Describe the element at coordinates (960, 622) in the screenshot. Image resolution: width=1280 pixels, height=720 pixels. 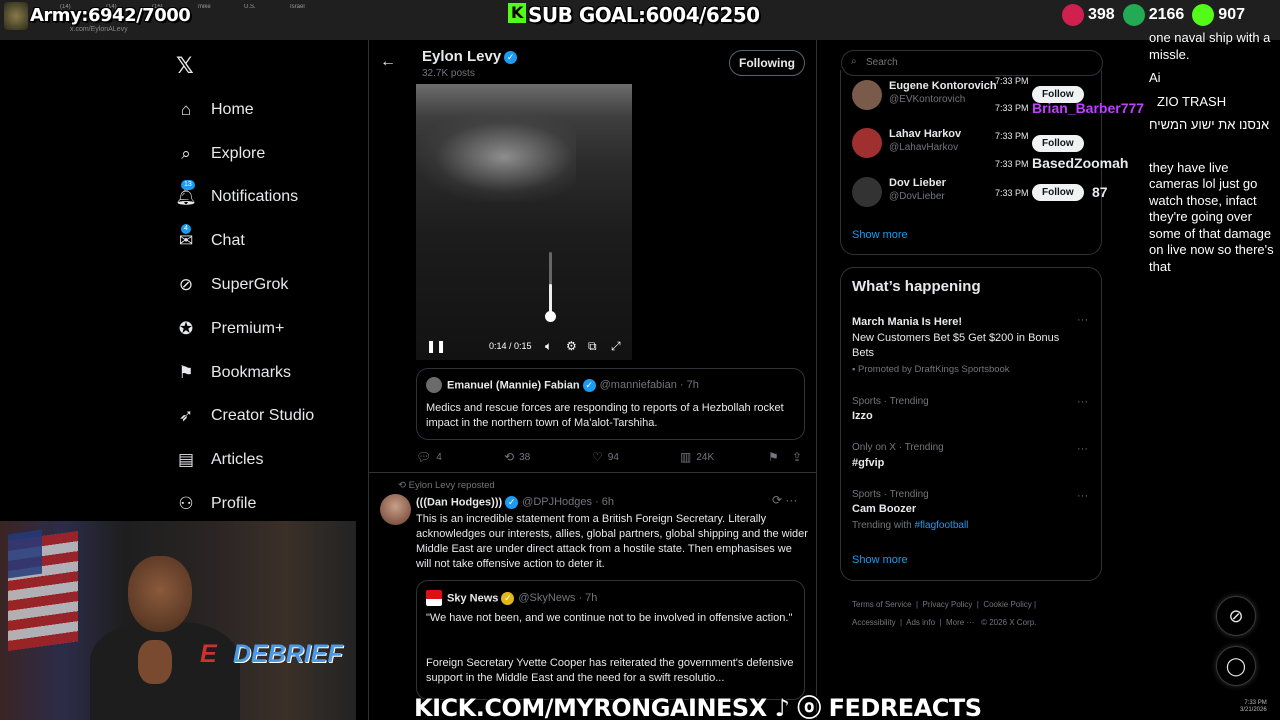
I see `footer-link: More ···` at that location.